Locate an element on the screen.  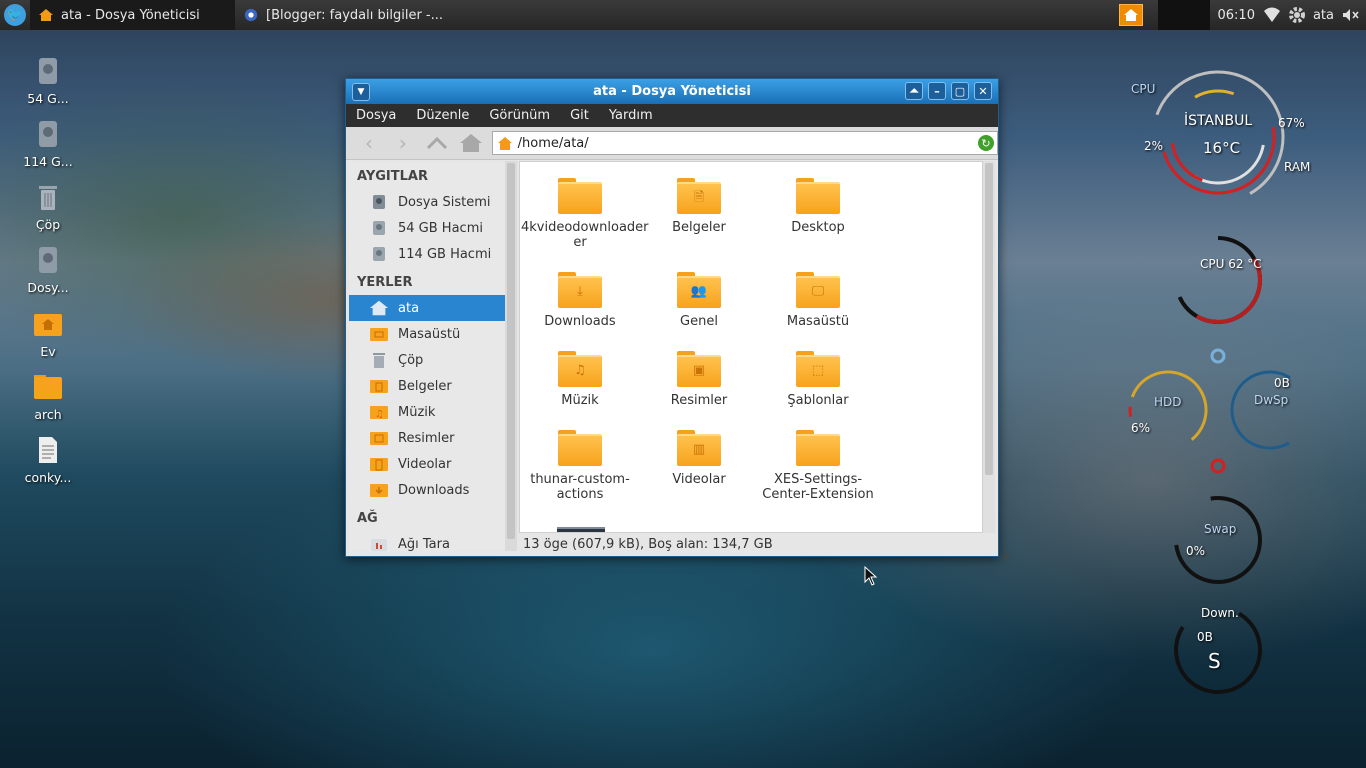
window-menu-button: ▼ is located at coordinates (361, 91).